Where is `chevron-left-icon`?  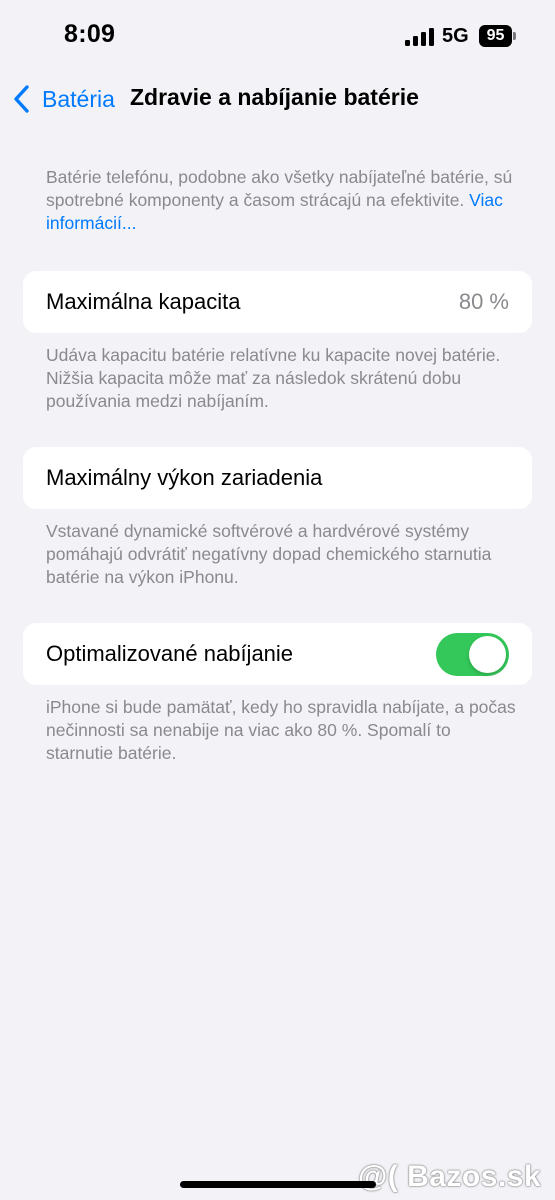
chevron-left-icon is located at coordinates (21, 99).